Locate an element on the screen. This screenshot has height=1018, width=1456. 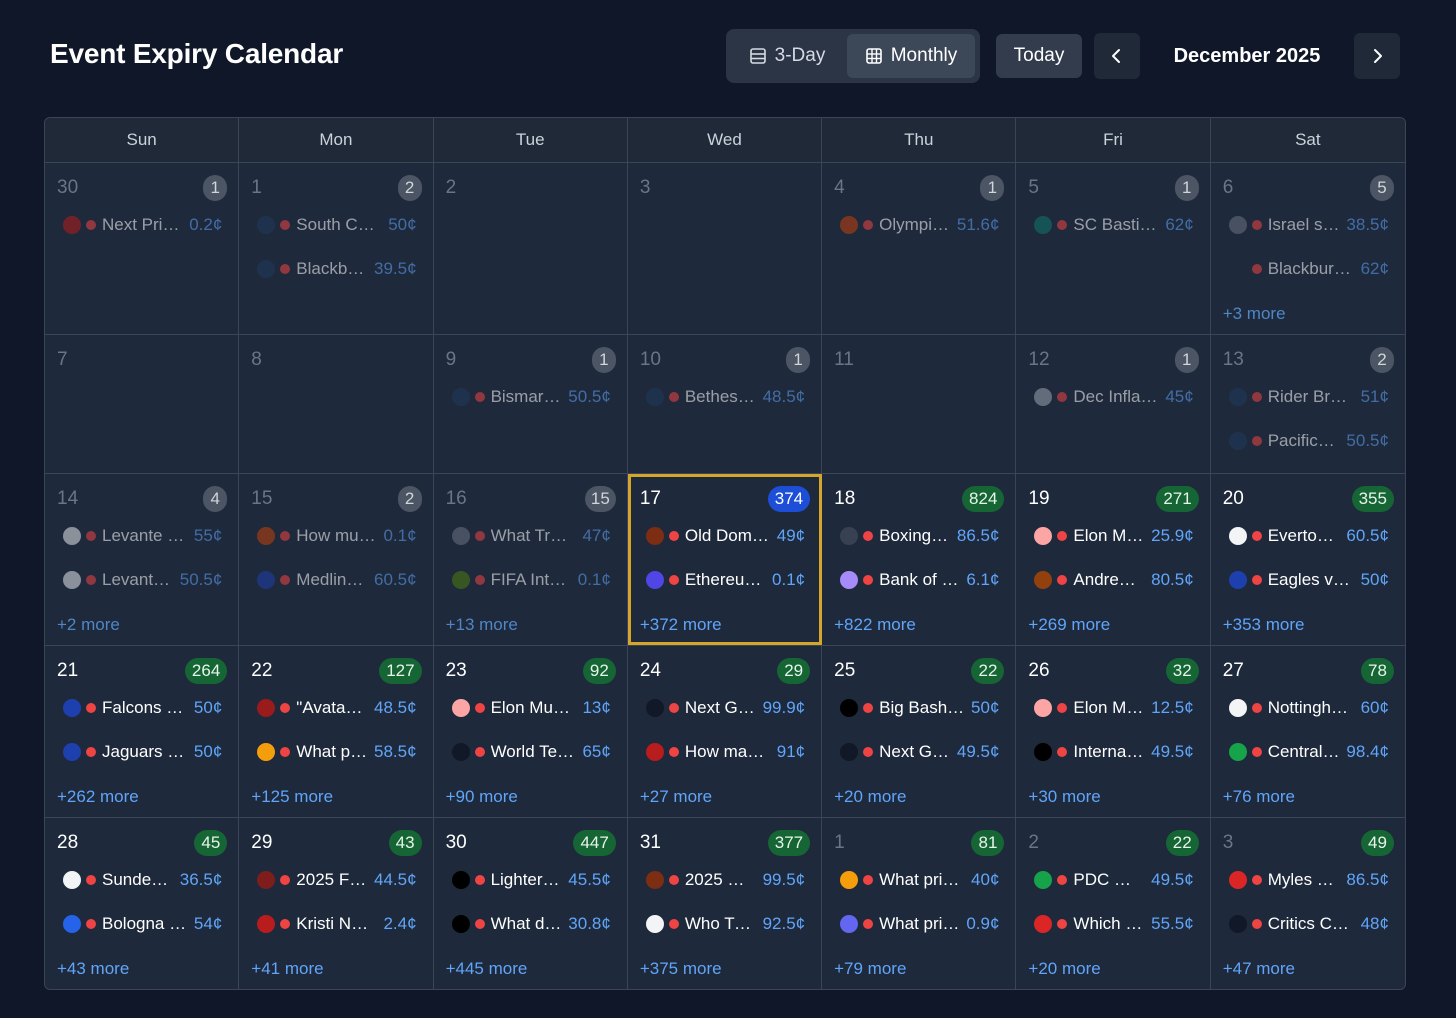
previous-month-button is located at coordinates (1117, 56).